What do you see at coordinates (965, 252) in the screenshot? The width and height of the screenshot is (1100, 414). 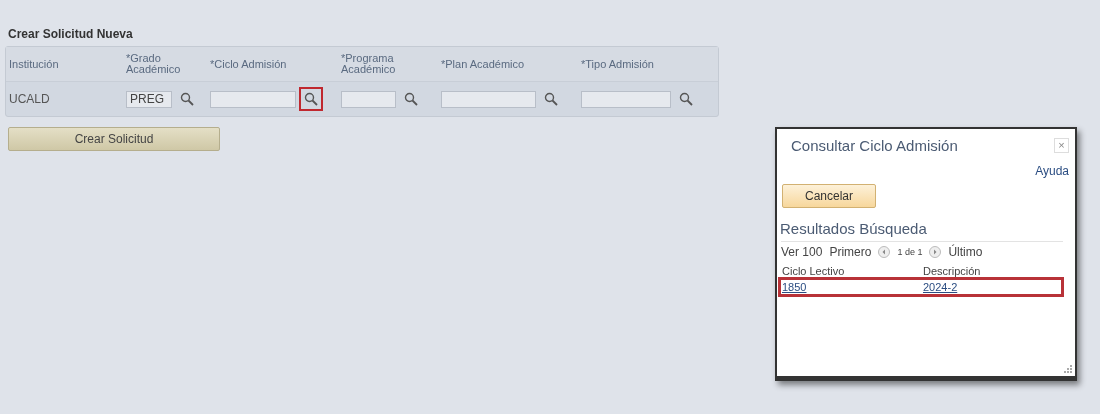 I see `last-link: Último` at bounding box center [965, 252].